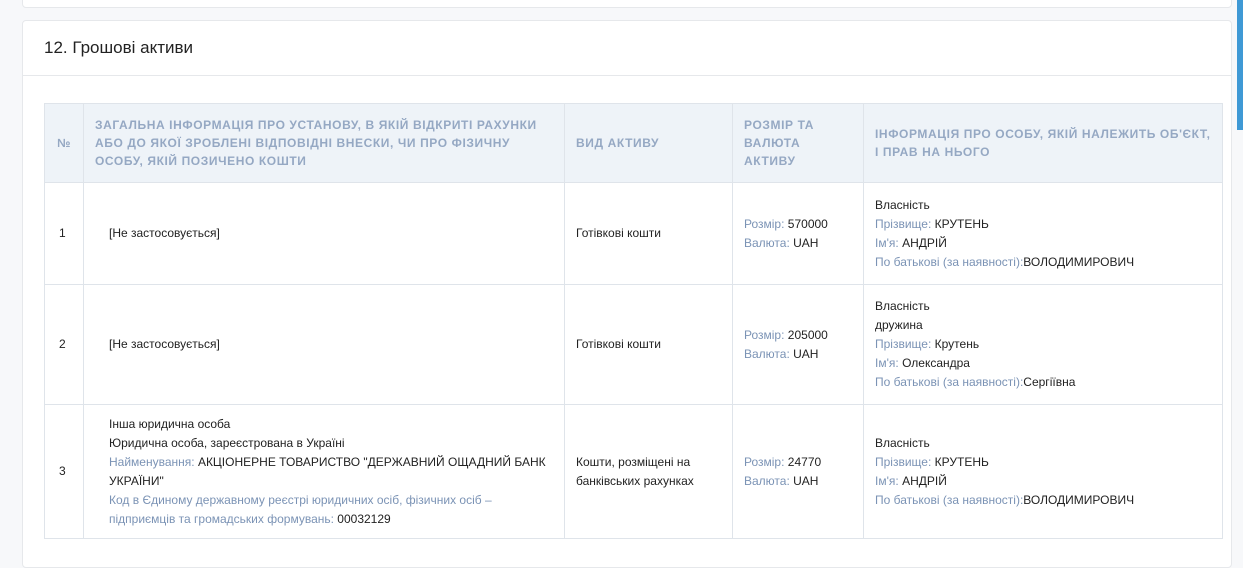 This screenshot has height=568, width=1243. What do you see at coordinates (798, 344) in the screenshot?
I see `row-amount: Розмір: 205000 Валюта: UAH` at bounding box center [798, 344].